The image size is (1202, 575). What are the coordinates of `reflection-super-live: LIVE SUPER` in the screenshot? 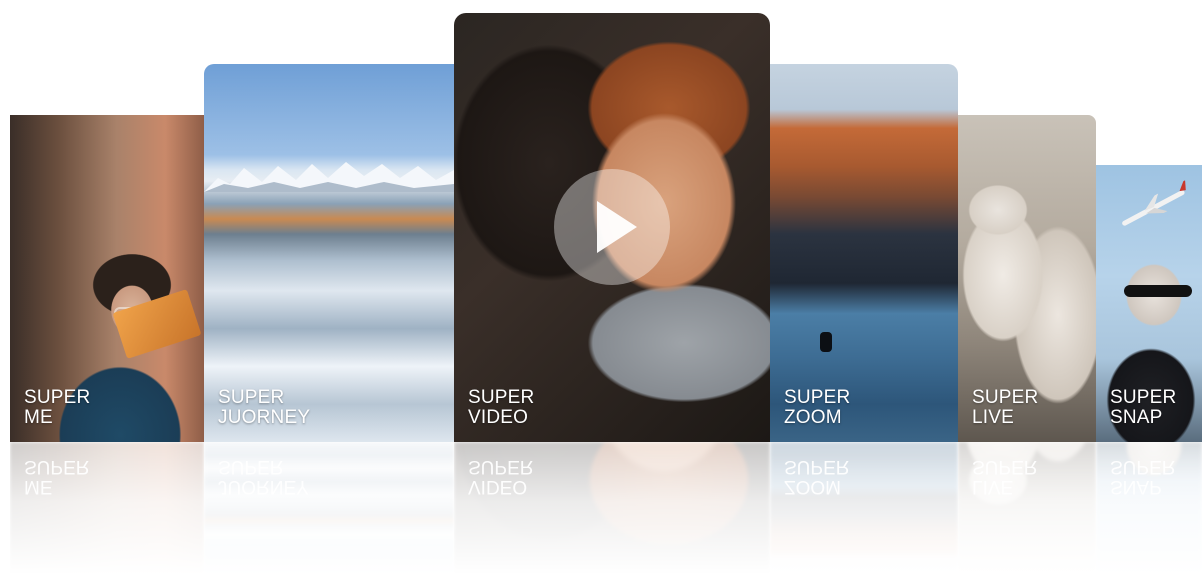 It's located at (1027, 508).